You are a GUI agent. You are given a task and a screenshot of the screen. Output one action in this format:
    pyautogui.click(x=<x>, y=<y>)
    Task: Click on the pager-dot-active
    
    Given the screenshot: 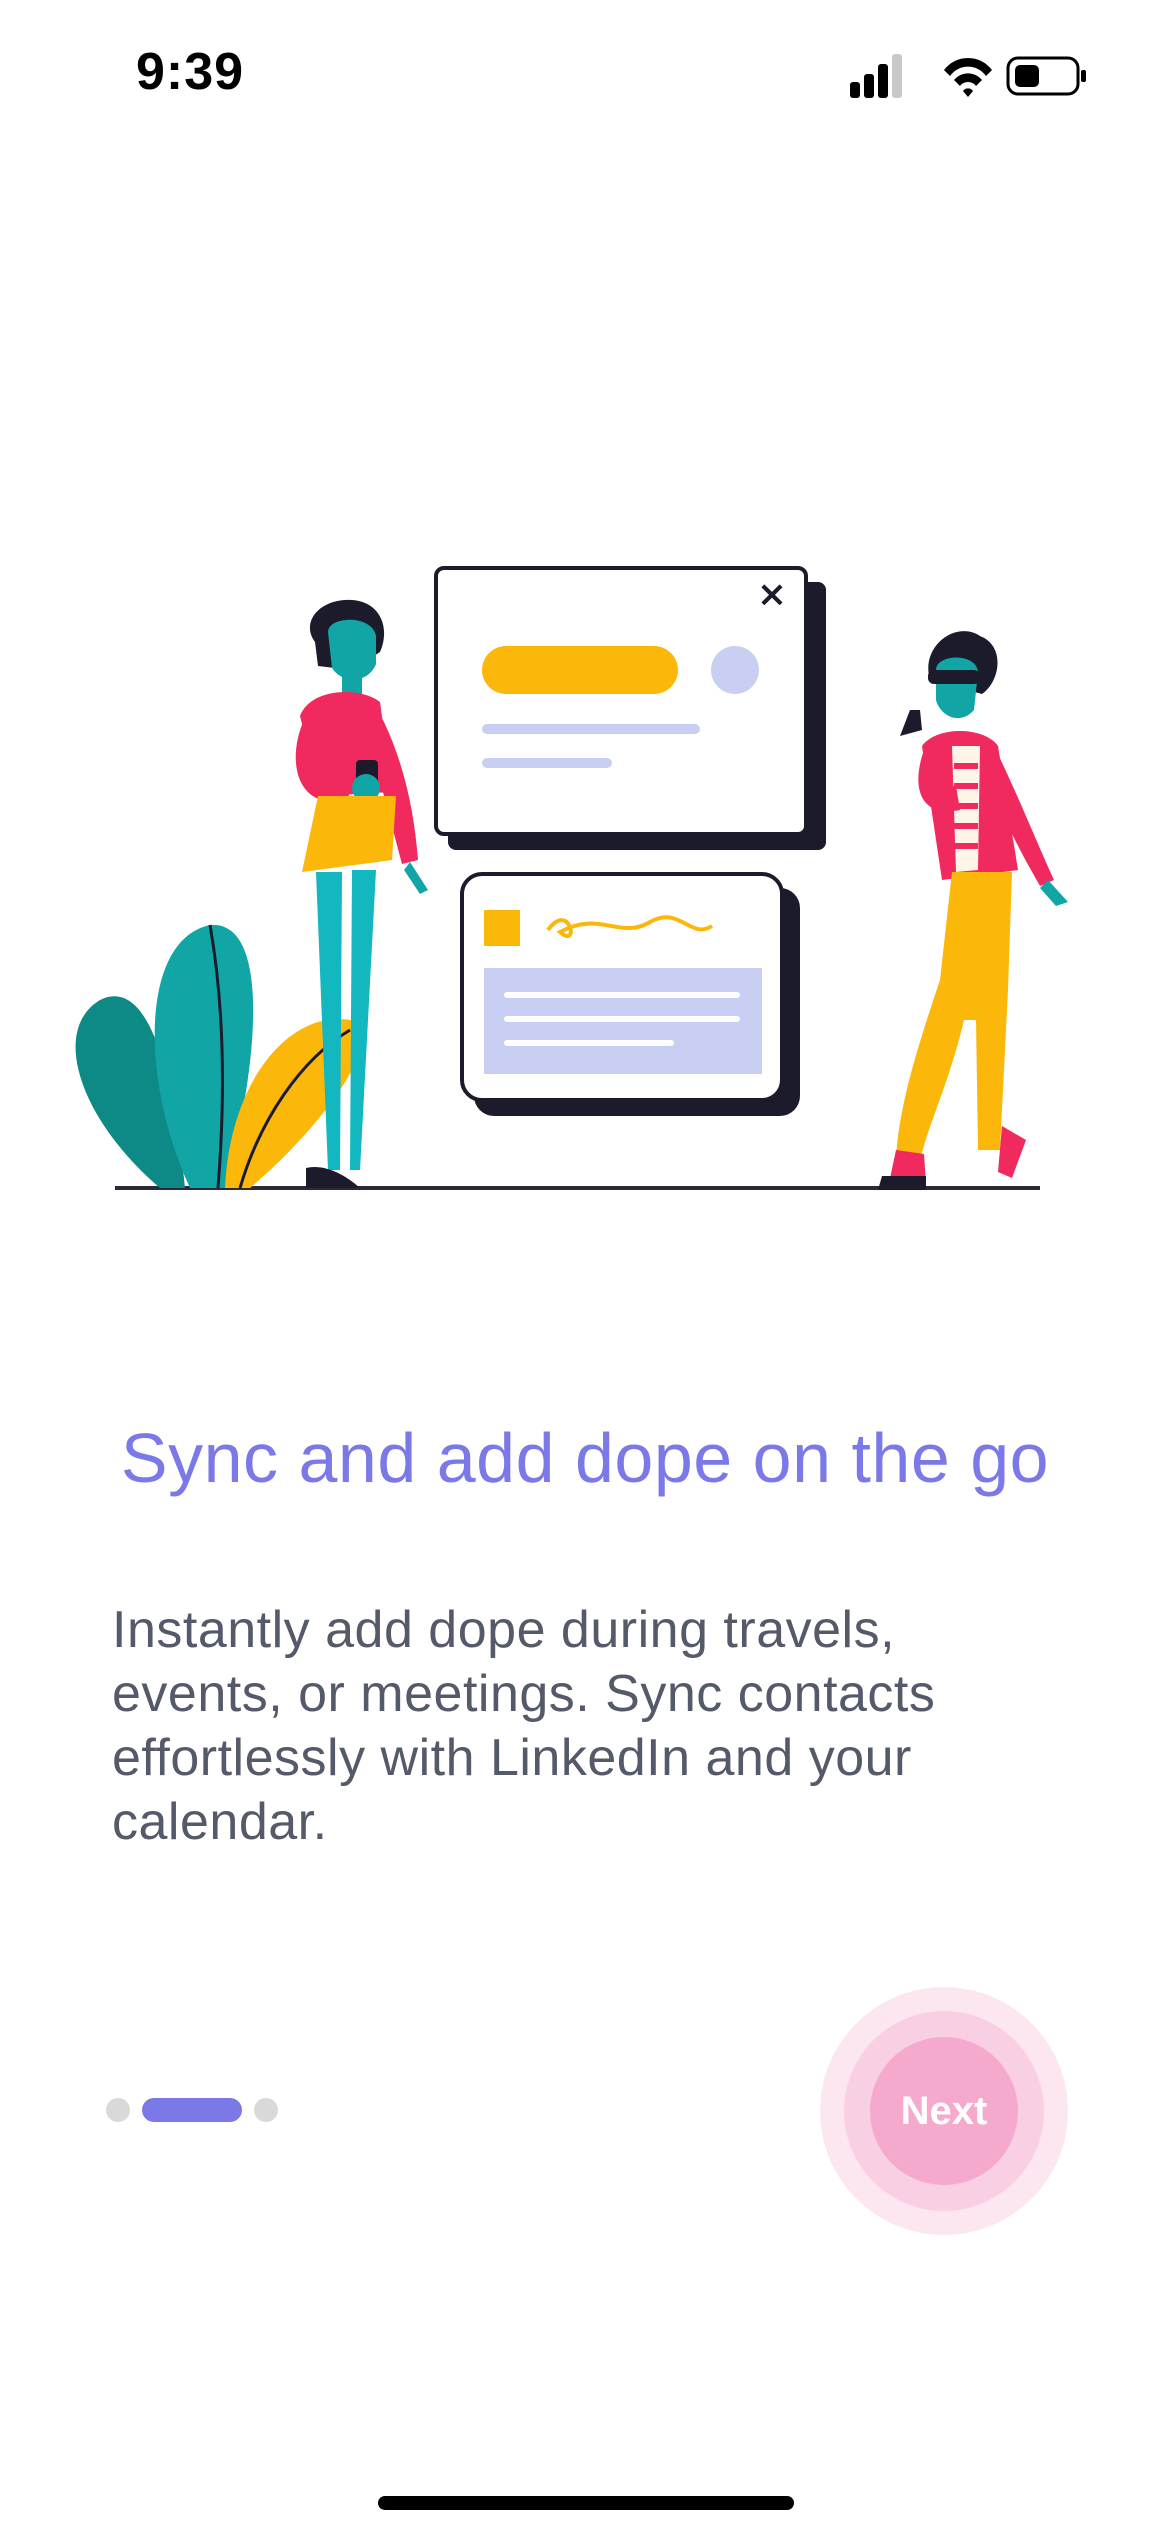 What is the action you would take?
    pyautogui.click(x=192, y=2110)
    